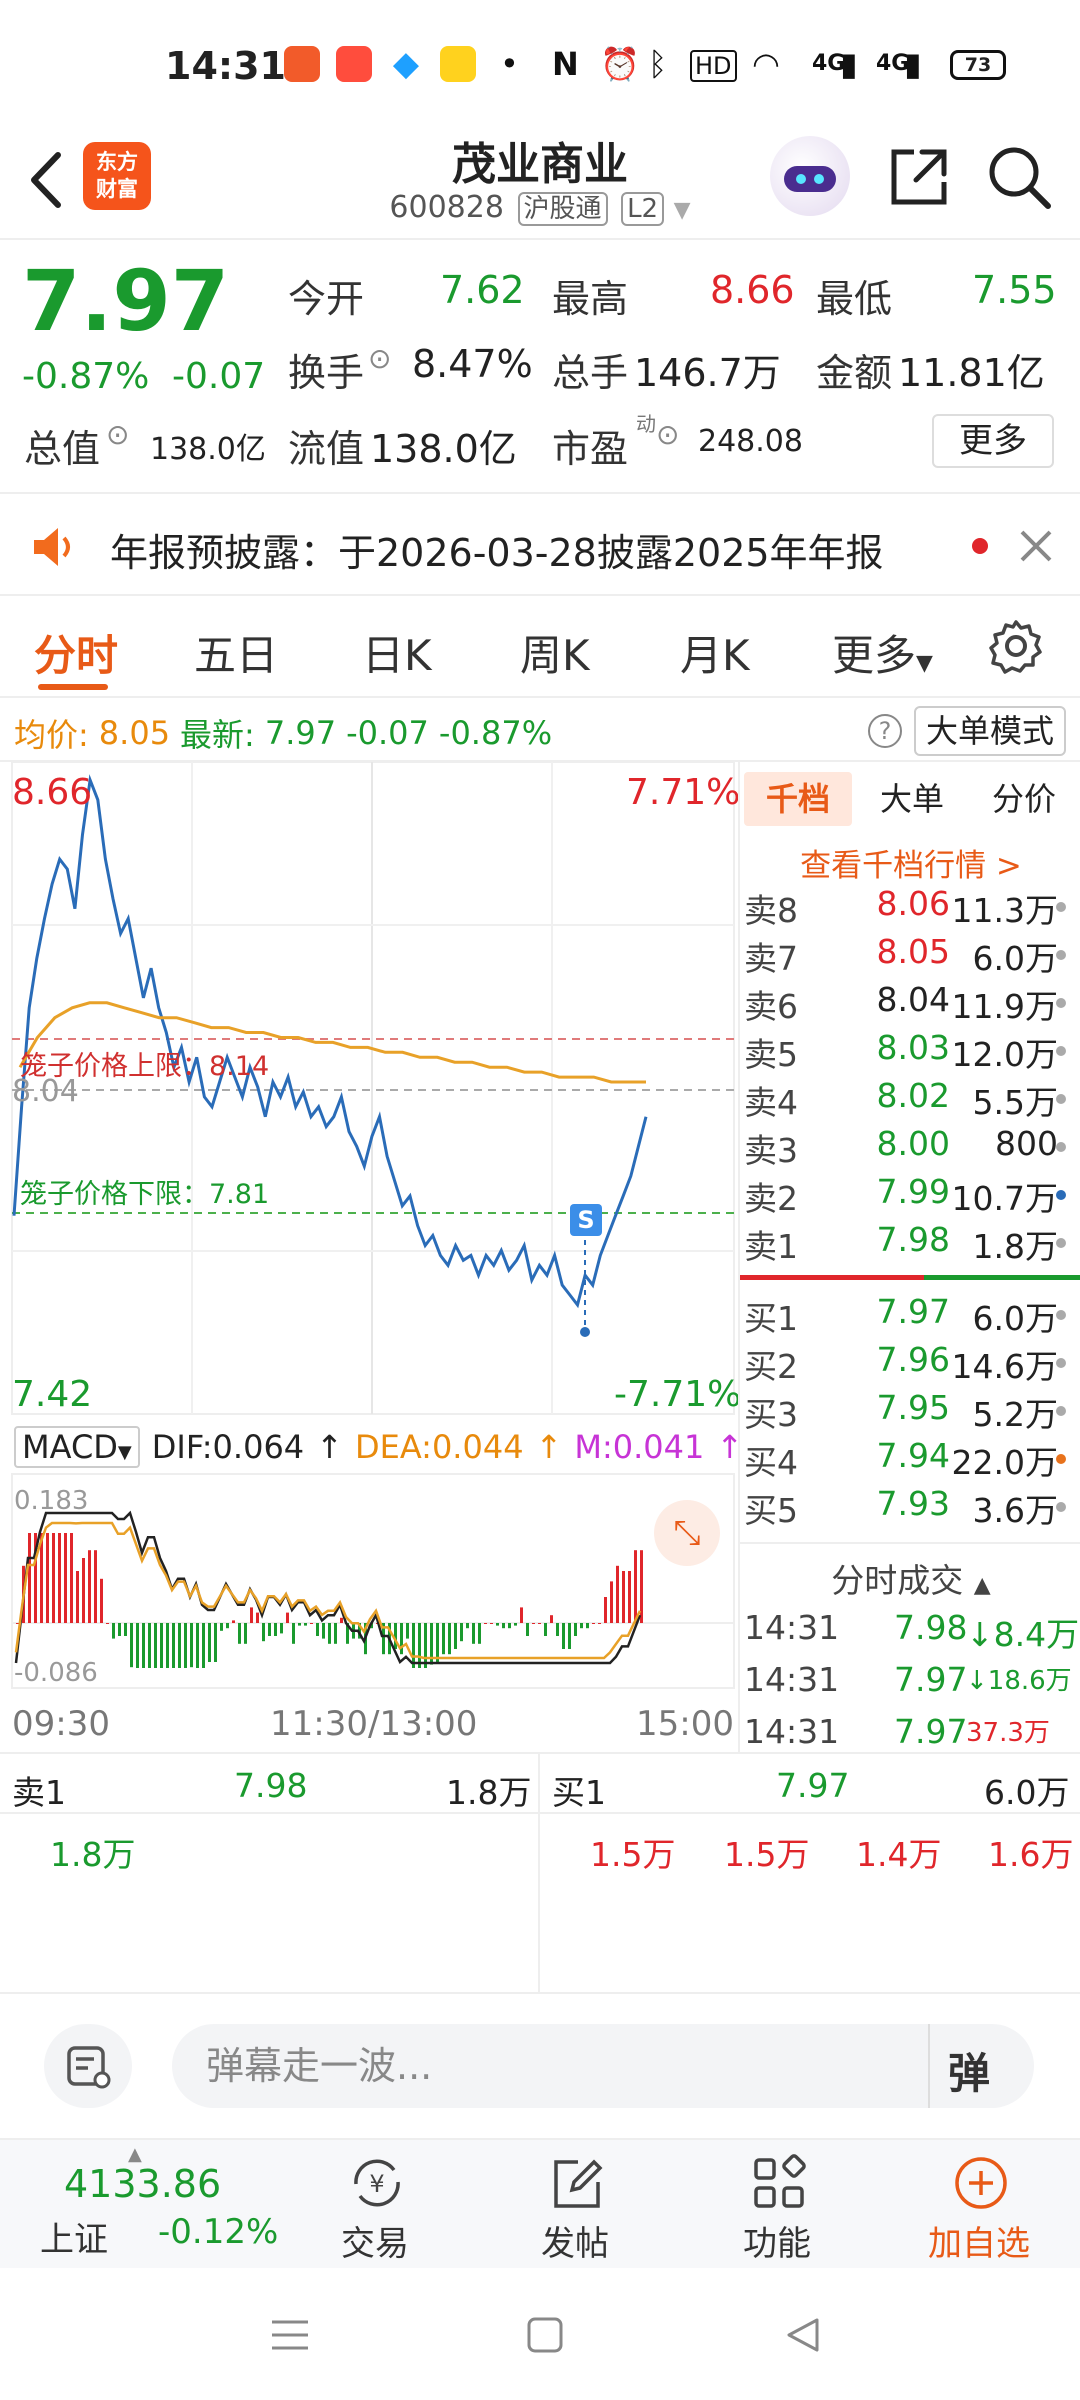 The width and height of the screenshot is (1080, 2400). What do you see at coordinates (771, 1510) in the screenshot?
I see `bid-level-label: 买5` at bounding box center [771, 1510].